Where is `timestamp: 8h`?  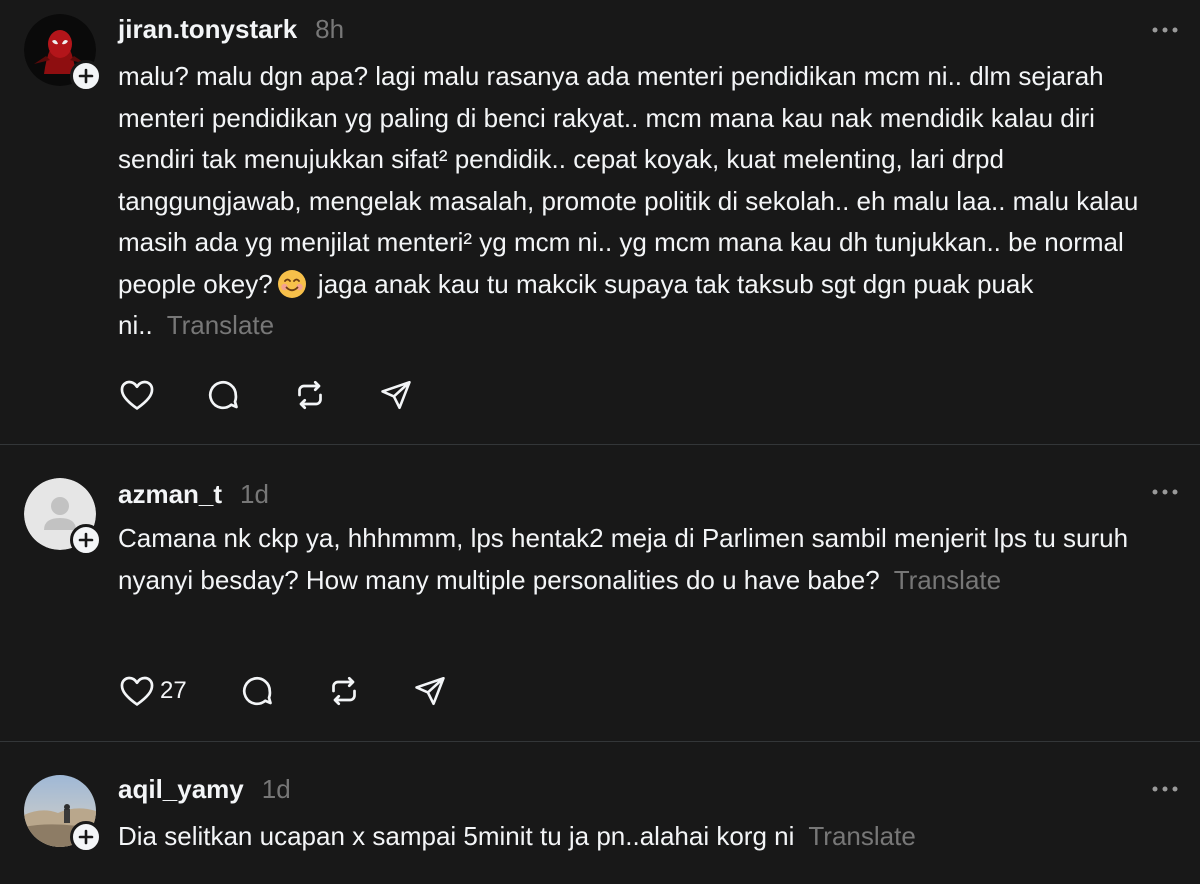 timestamp: 8h is located at coordinates (329, 29).